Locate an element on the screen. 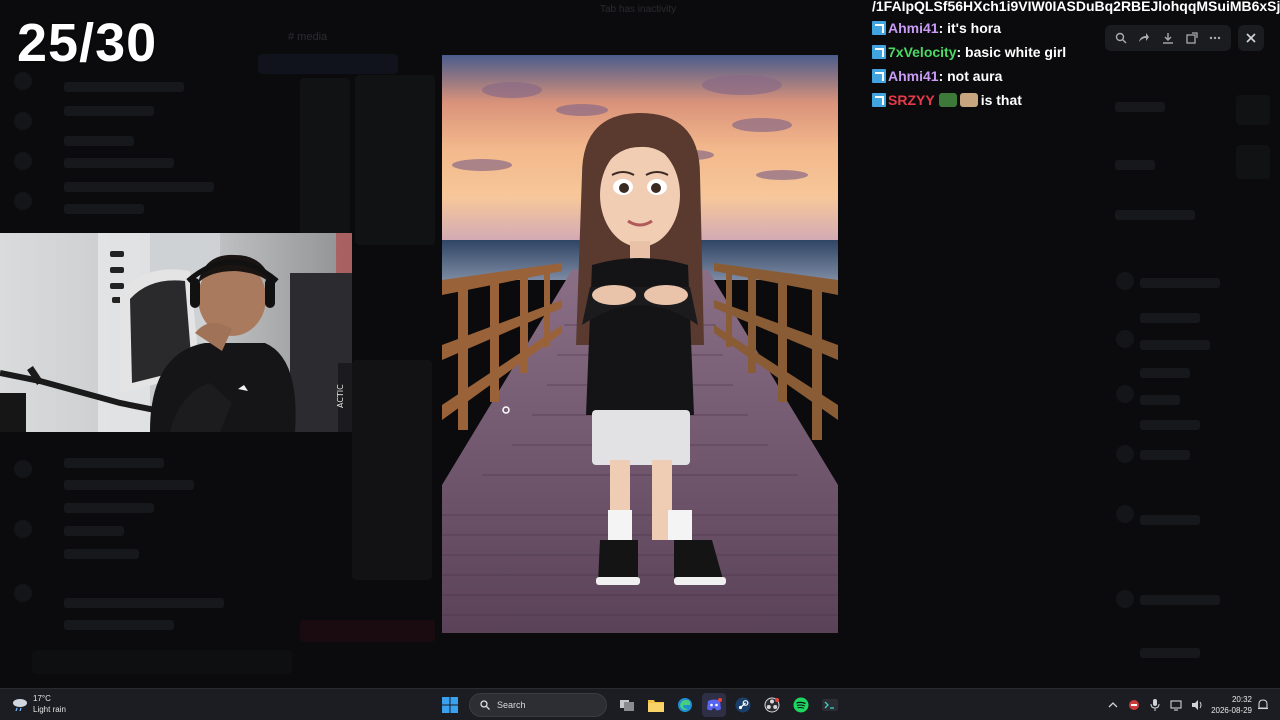  forward-icon is located at coordinates (1144, 38).